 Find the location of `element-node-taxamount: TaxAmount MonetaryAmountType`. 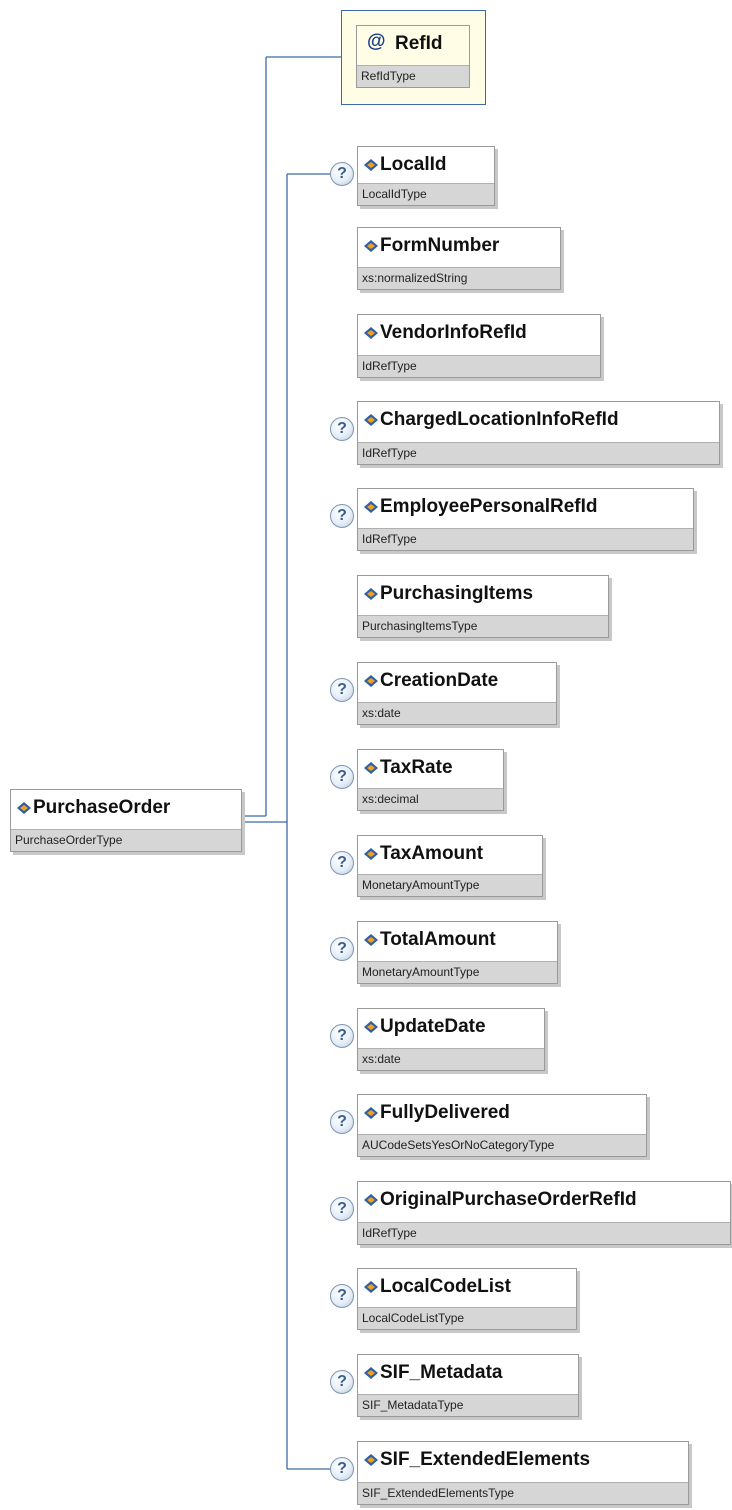

element-node-taxamount: TaxAmount MonetaryAmountType is located at coordinates (450, 866).